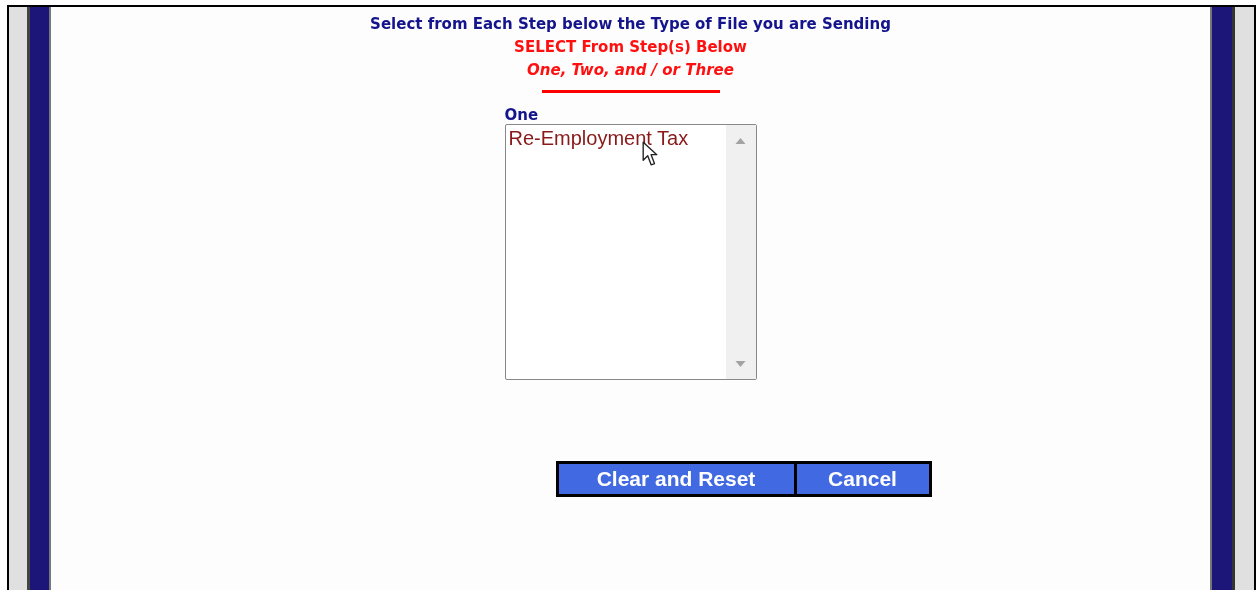 The image size is (1257, 590). I want to click on instruction-text: SELECT From Step(s) Below, so click(630, 47).